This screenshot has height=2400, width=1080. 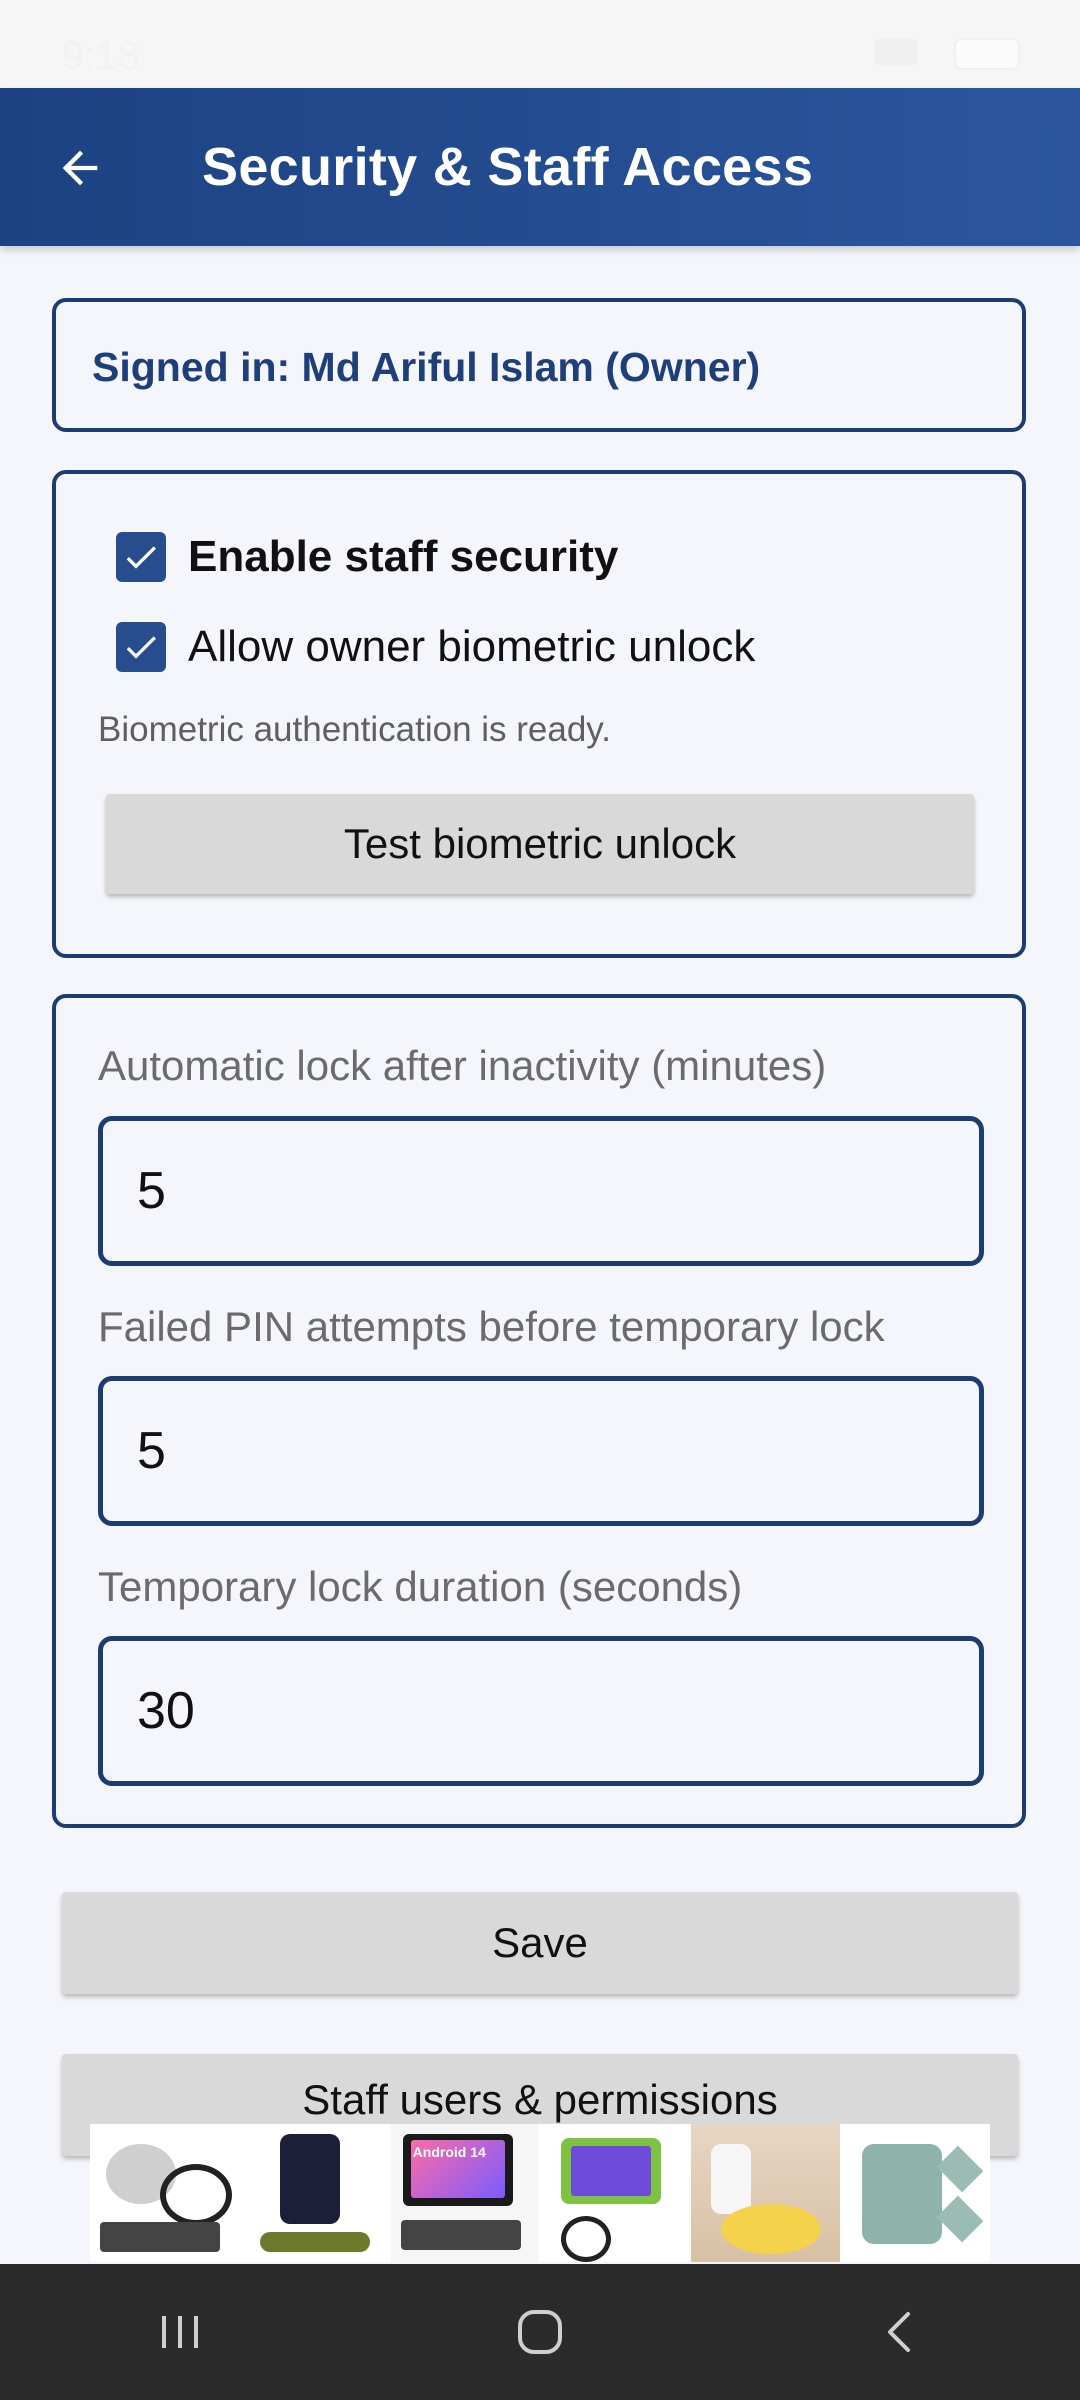 I want to click on lock-duration-label: Temporary lock duration (seconds), so click(x=420, y=1586).